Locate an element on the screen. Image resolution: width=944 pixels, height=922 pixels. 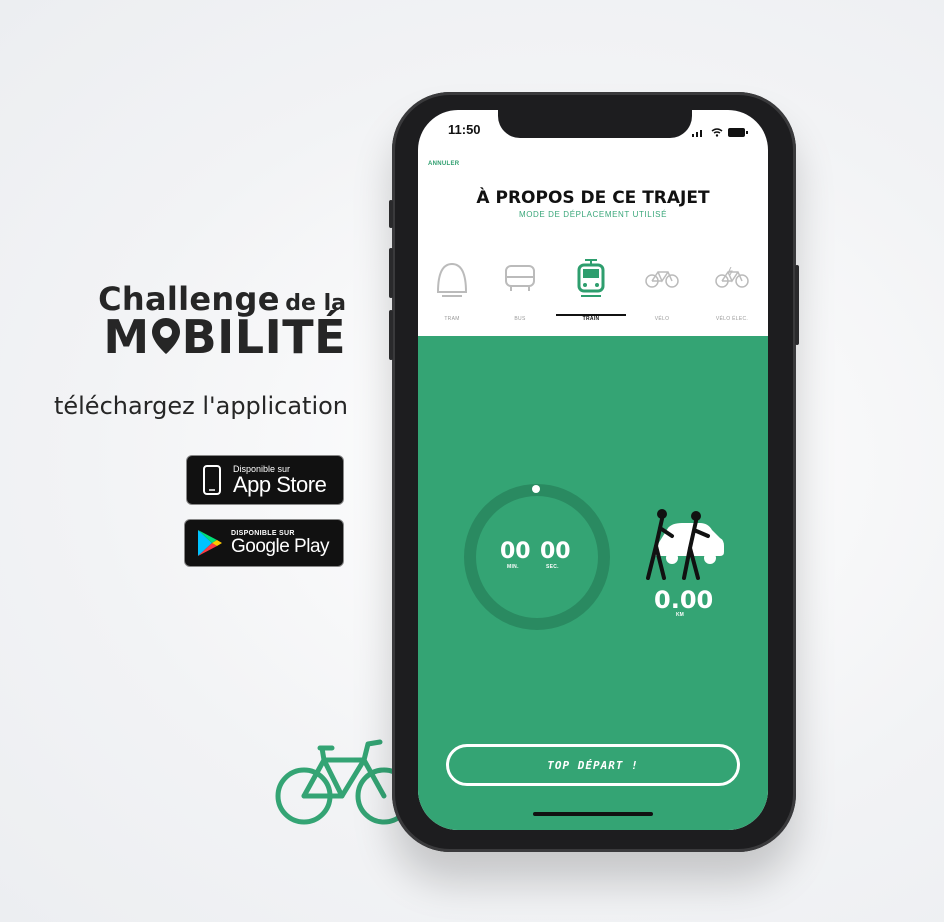
screen-subtitle: MODE DE DÉPLACEMENT UTILISÉ is located at coordinates (593, 214).